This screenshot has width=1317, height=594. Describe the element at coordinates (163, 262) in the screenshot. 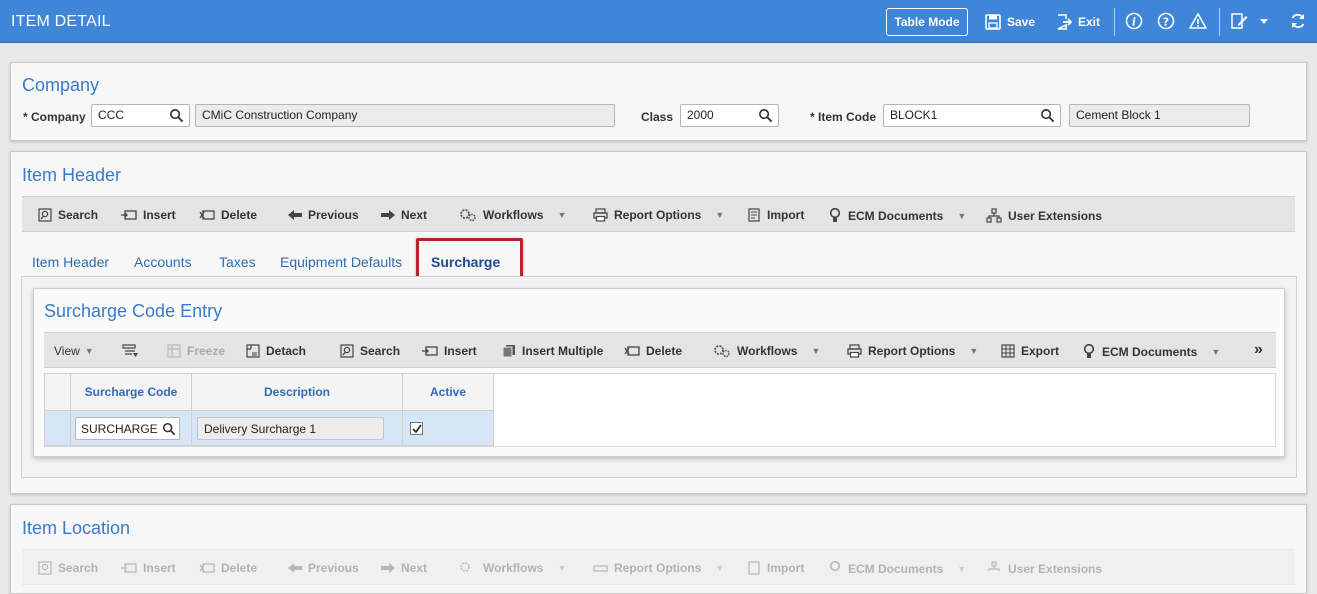

I see `tab-accounts: Accounts` at that location.